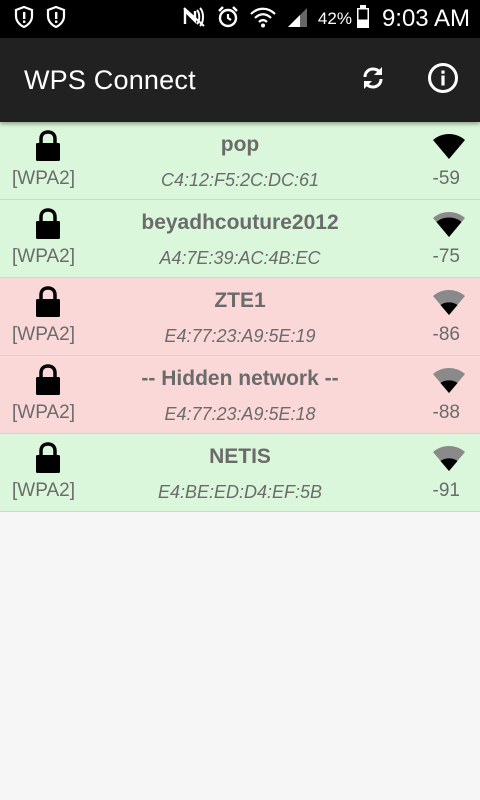 This screenshot has width=480, height=800. I want to click on network-row: [WPA2] ZTE1 E4:77:23:A9:5E:19 -86, so click(240, 317).